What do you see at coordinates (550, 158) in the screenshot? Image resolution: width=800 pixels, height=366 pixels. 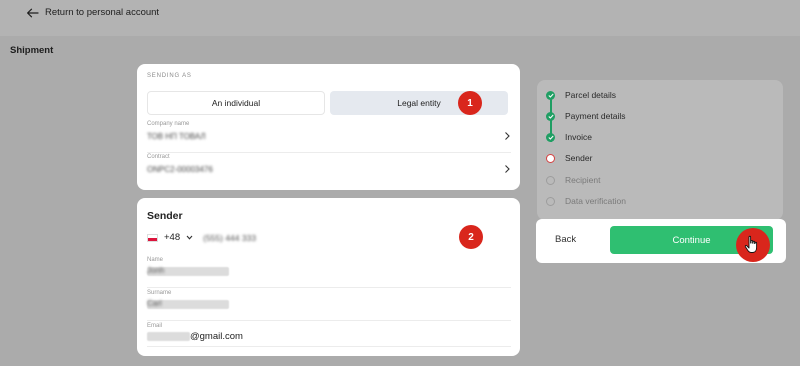 I see `current-step-icon` at bounding box center [550, 158].